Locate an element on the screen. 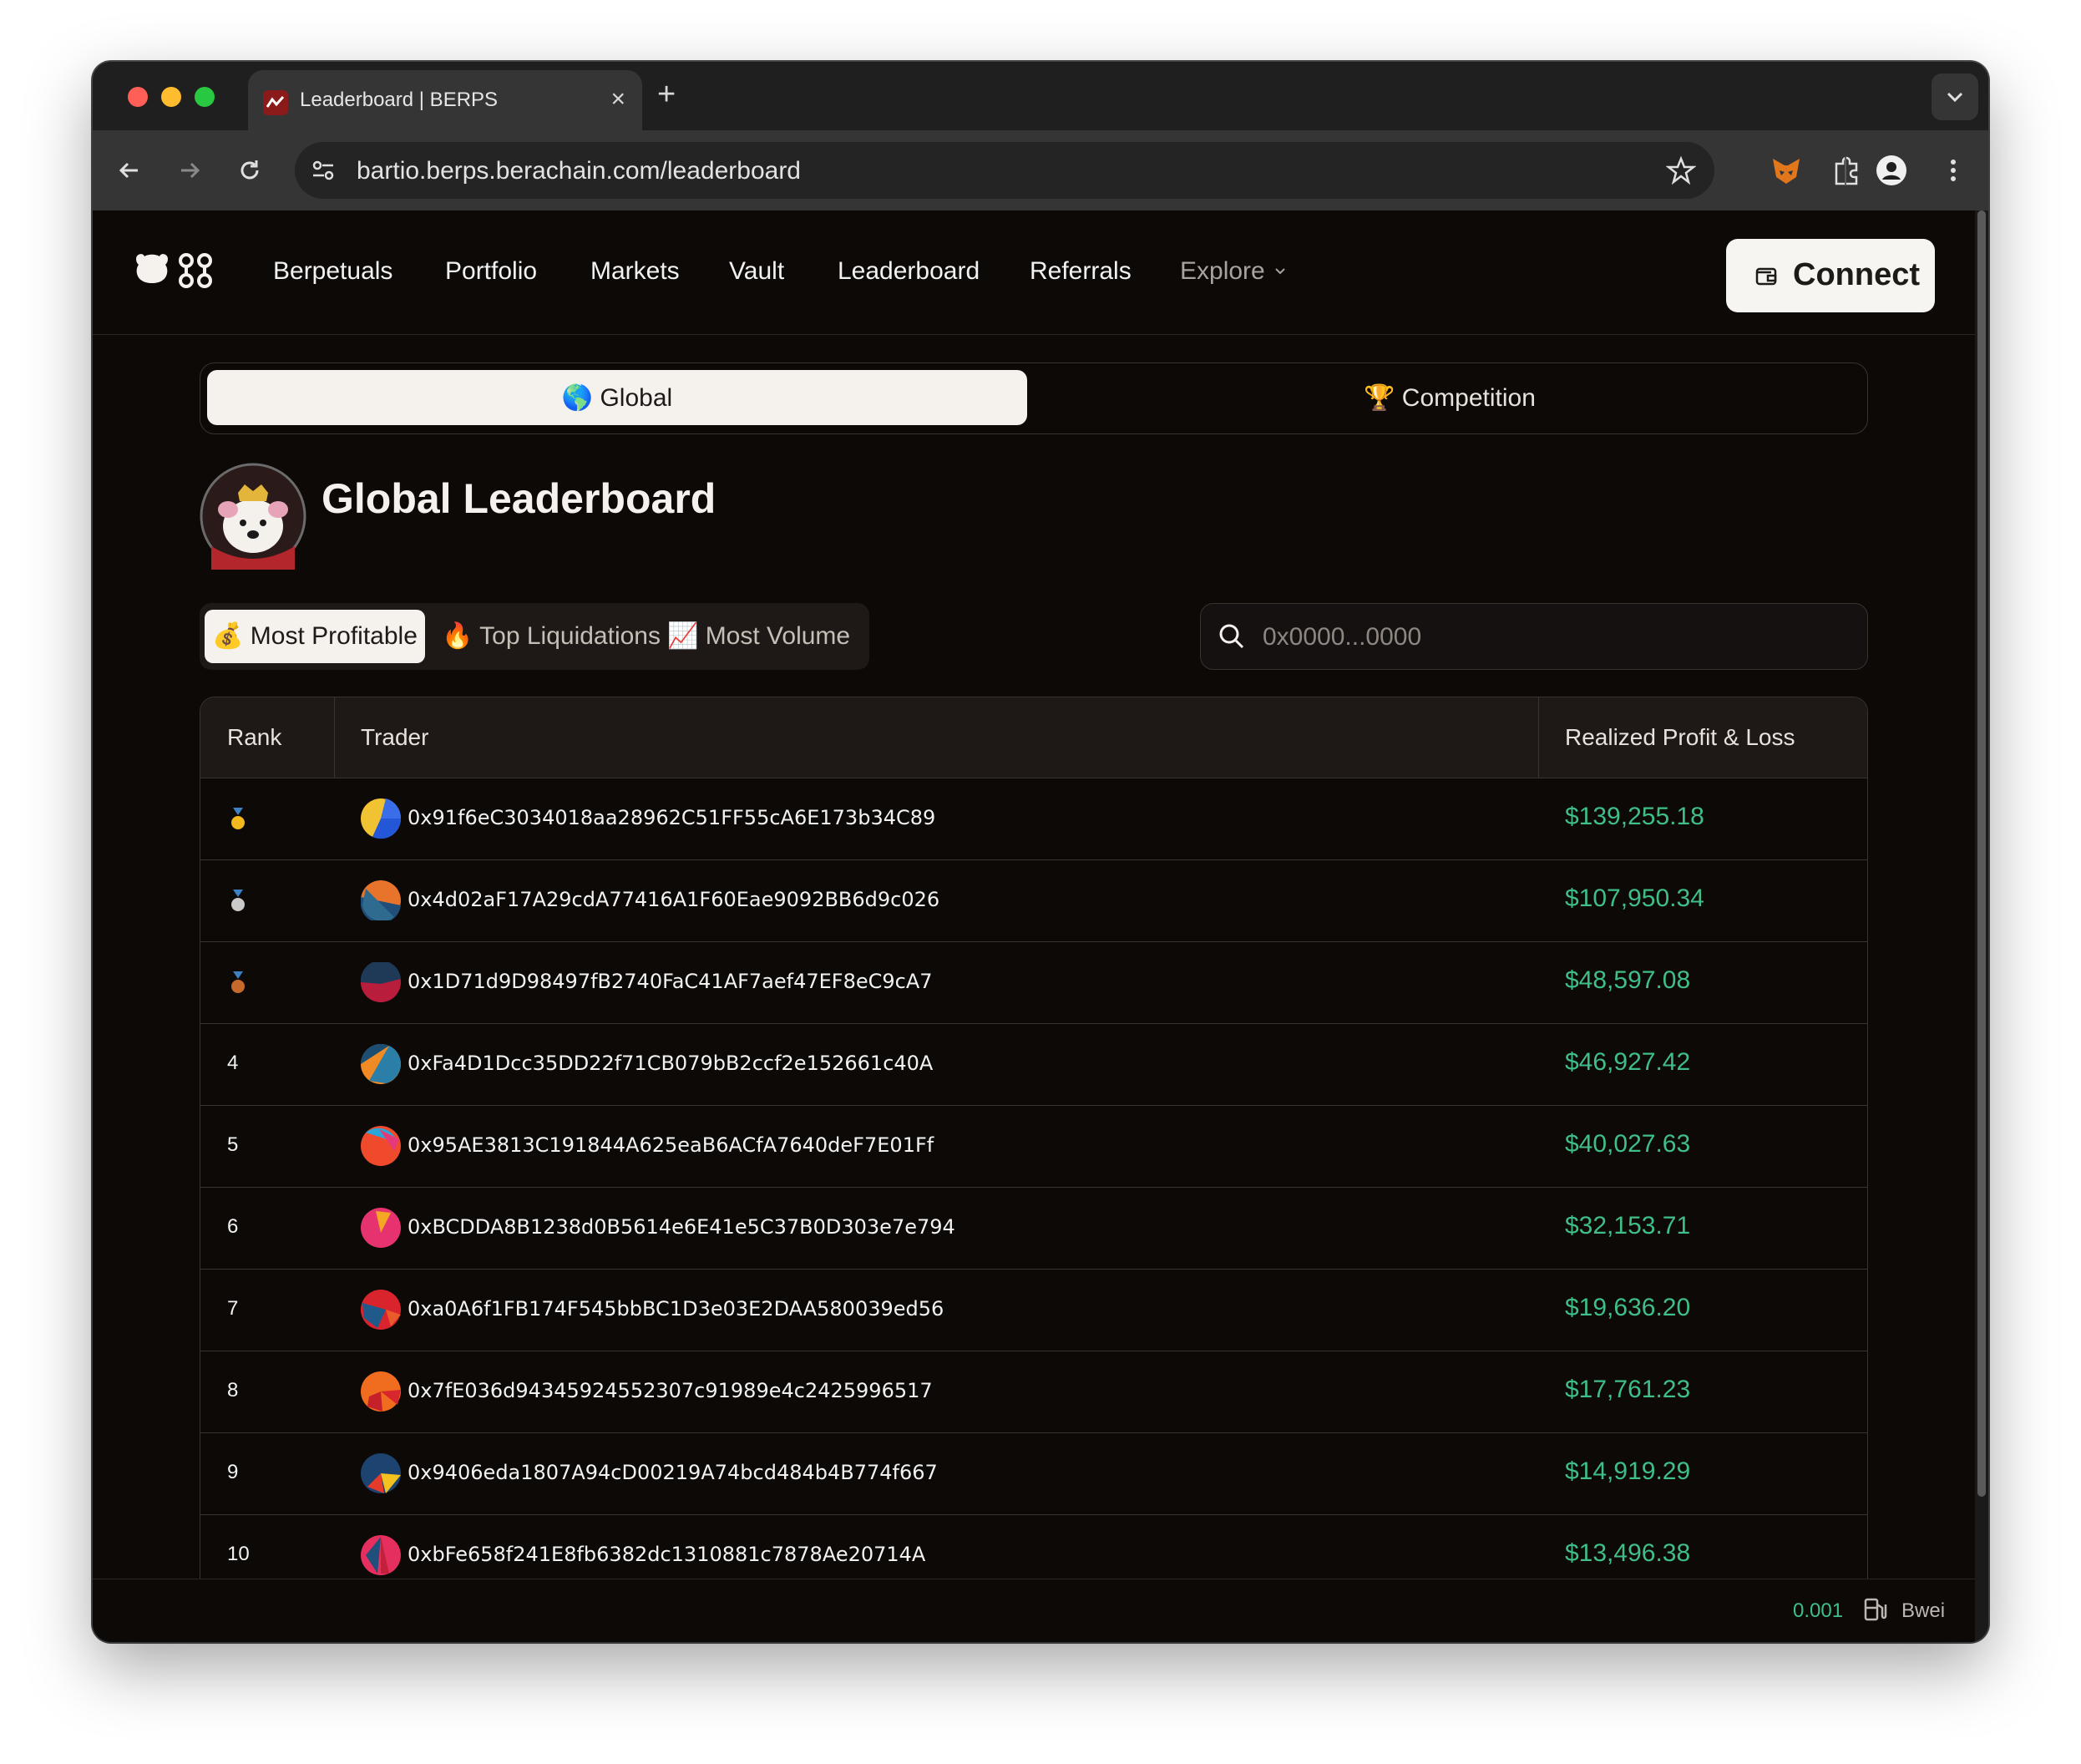 The image size is (2081, 1764). nav-referrals: Referrals is located at coordinates (1081, 271).